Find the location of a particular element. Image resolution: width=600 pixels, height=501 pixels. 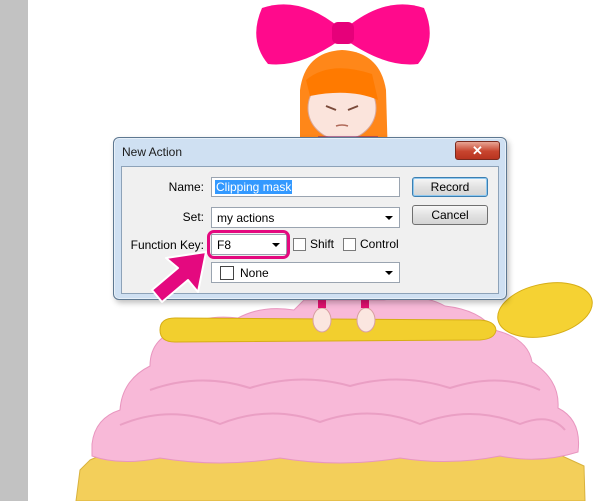

set-select: my actions is located at coordinates (305, 217).